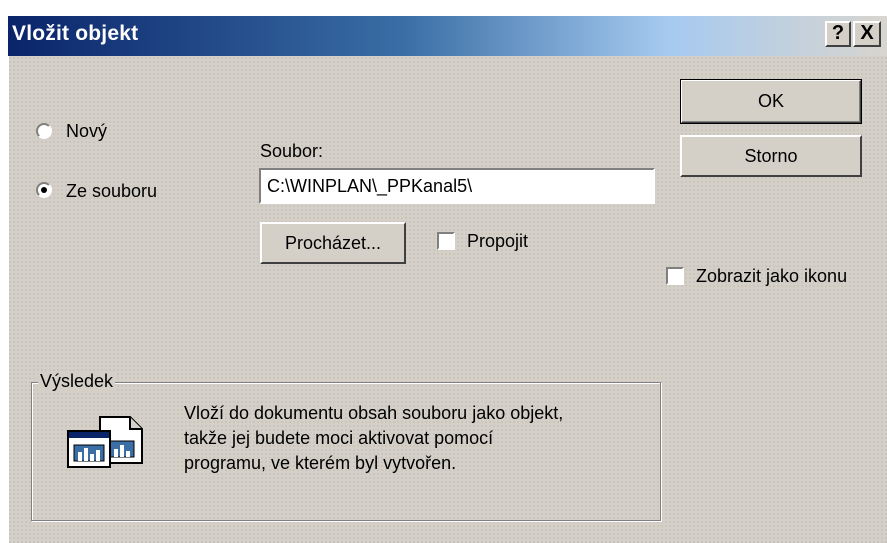  I want to click on title-bar: Vložit objekt ? X, so click(447, 36).